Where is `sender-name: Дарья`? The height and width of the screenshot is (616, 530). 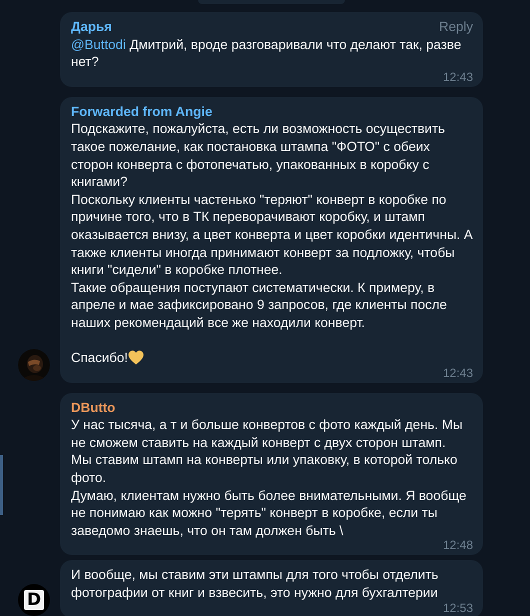
sender-name: Дарья is located at coordinates (91, 27).